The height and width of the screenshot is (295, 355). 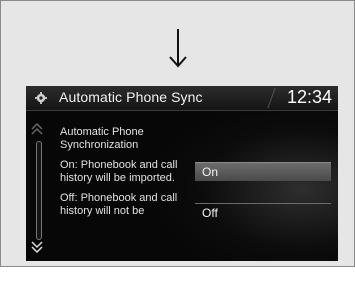 I want to click on screen-title: Automatic Phone Sync, so click(x=131, y=97).